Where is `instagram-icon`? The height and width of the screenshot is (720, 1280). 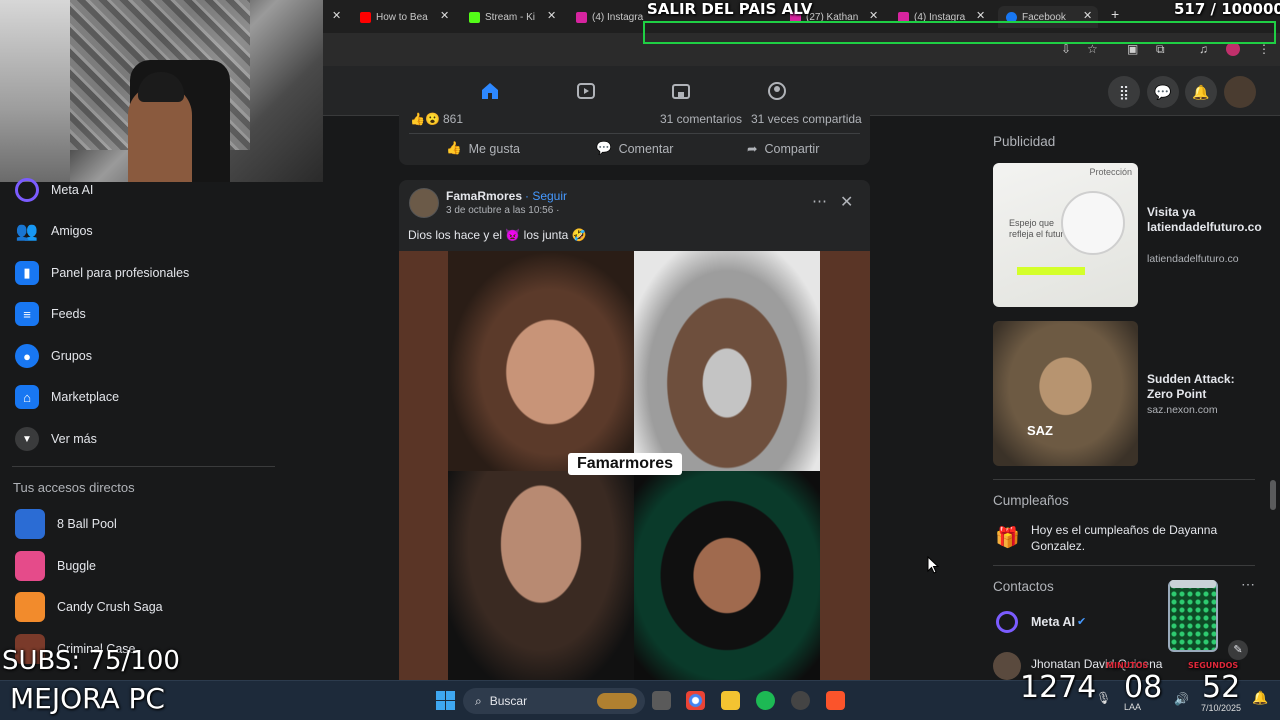
instagram-icon is located at coordinates (581, 17).